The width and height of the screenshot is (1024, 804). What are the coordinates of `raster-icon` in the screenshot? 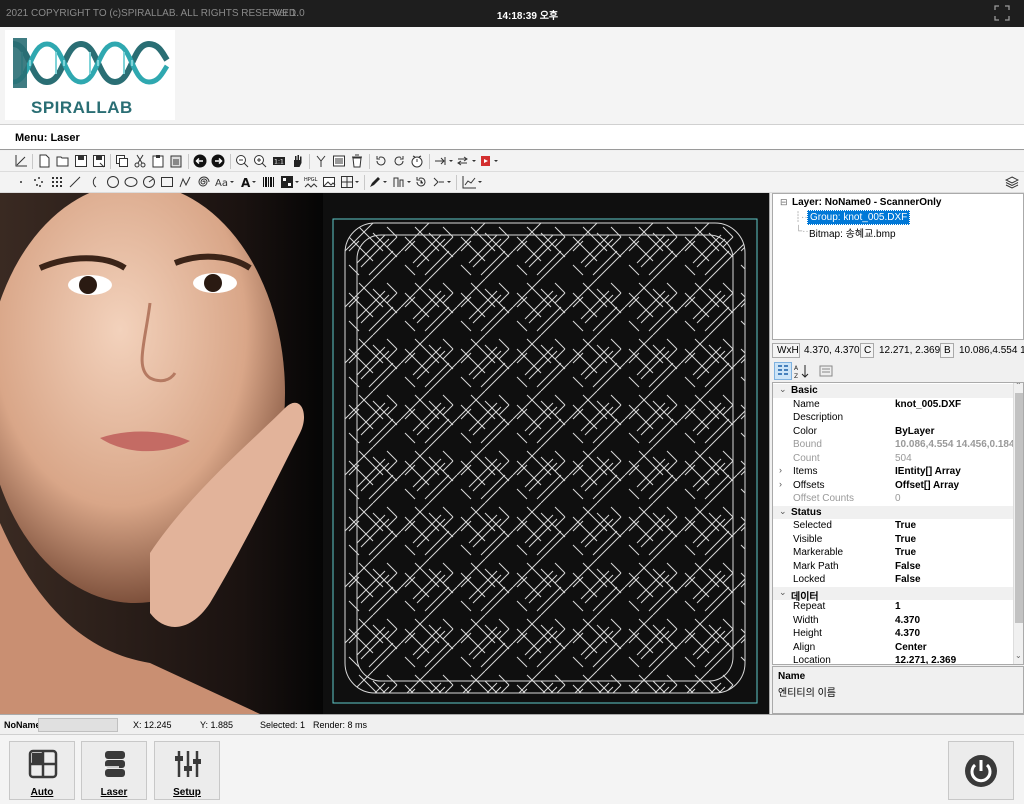 It's located at (57, 182).